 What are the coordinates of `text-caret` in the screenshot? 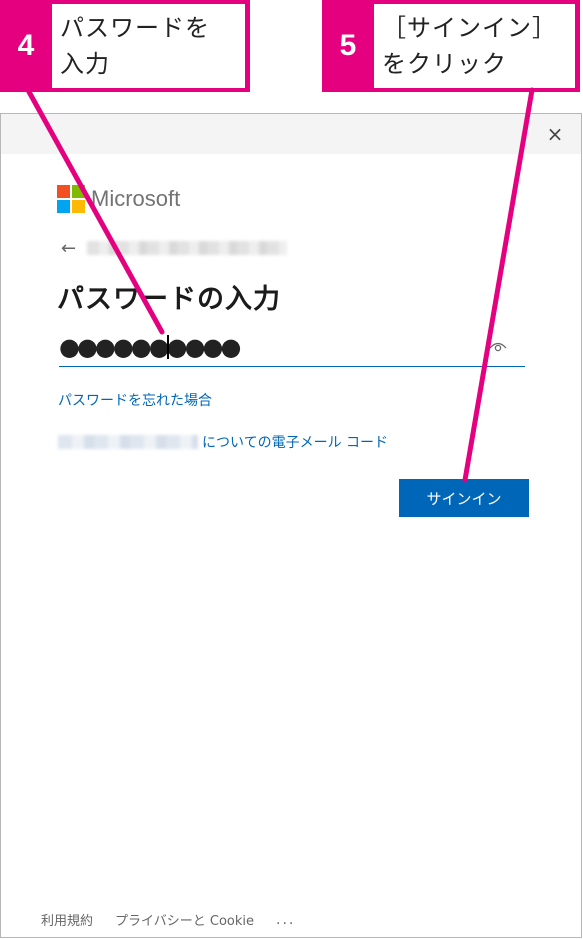 It's located at (168, 347).